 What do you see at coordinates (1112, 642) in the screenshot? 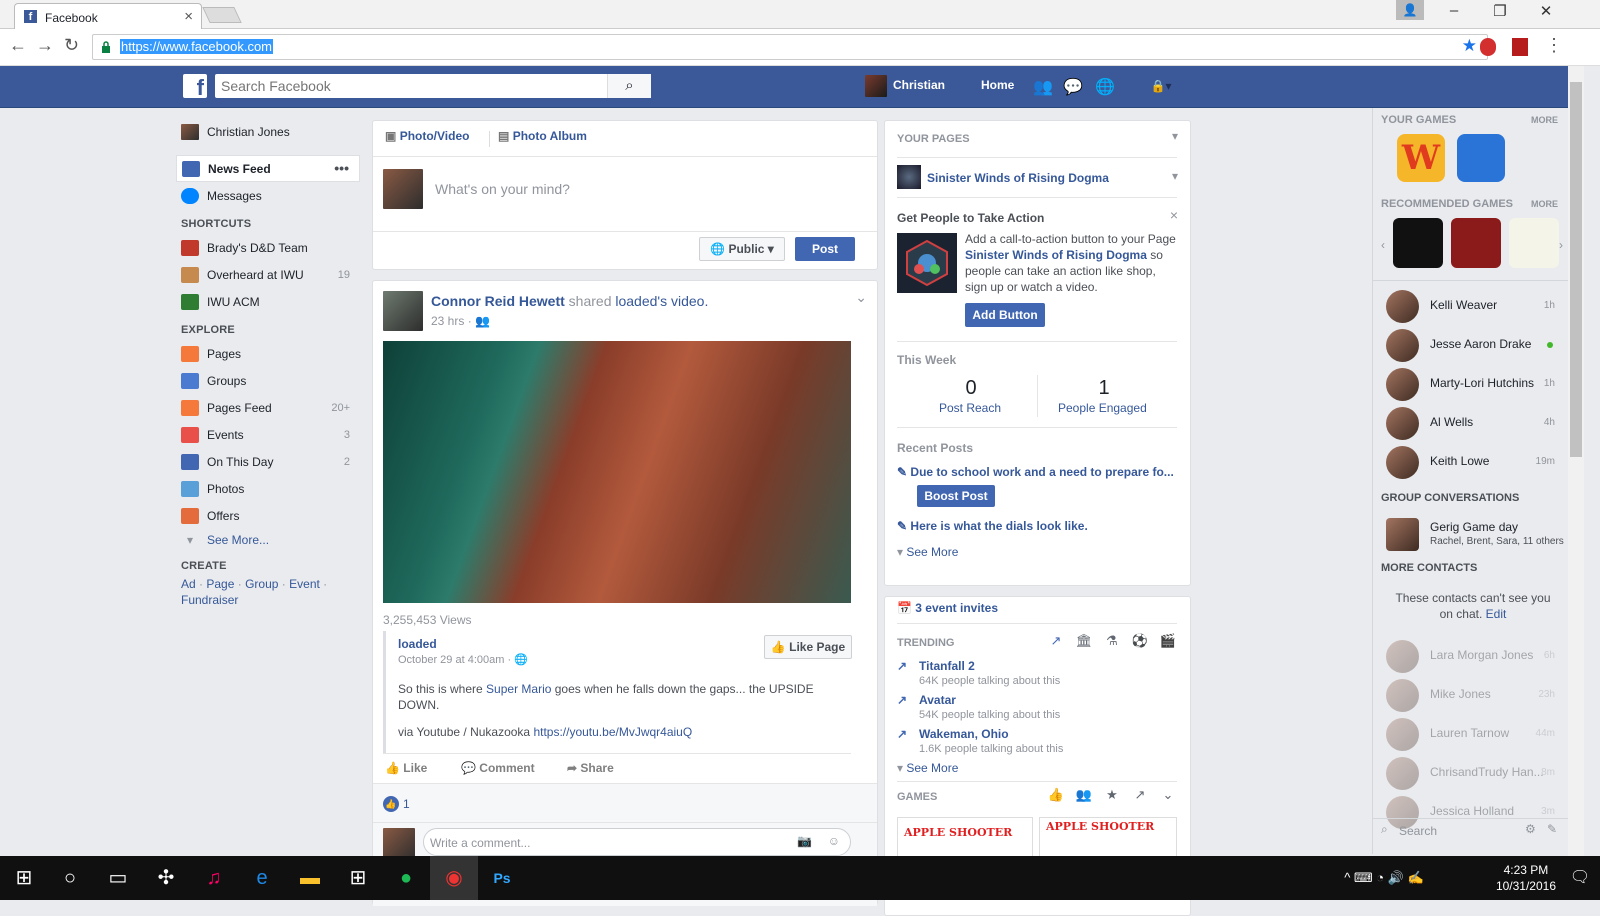
I see `science-icon: ⚗` at bounding box center [1112, 642].